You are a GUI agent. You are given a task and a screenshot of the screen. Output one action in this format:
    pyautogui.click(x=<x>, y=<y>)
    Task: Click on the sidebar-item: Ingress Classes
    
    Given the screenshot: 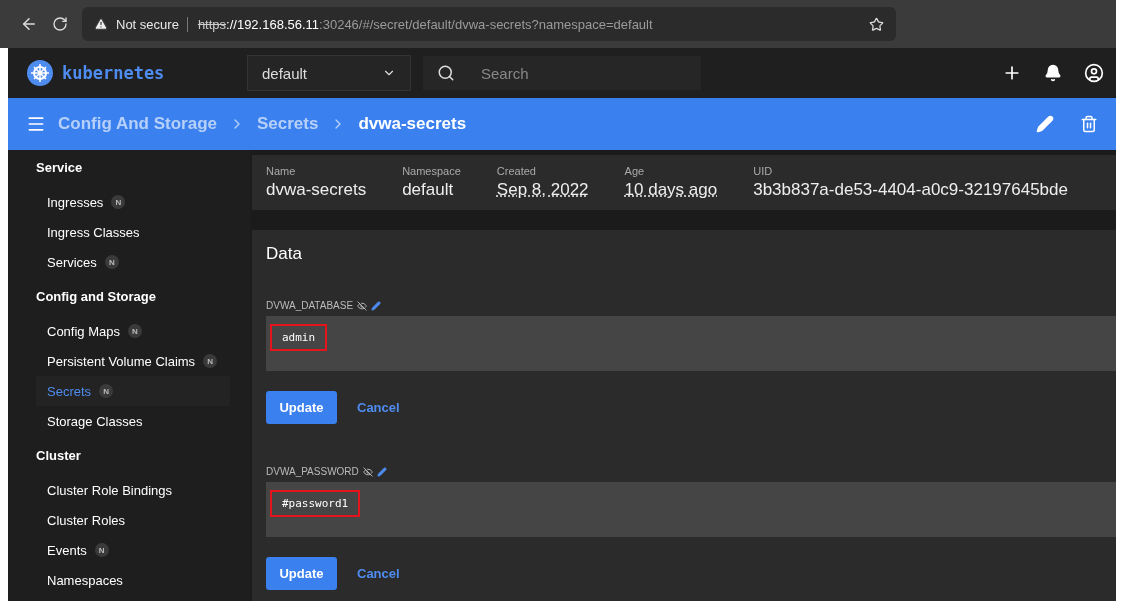 What is the action you would take?
    pyautogui.click(x=133, y=232)
    